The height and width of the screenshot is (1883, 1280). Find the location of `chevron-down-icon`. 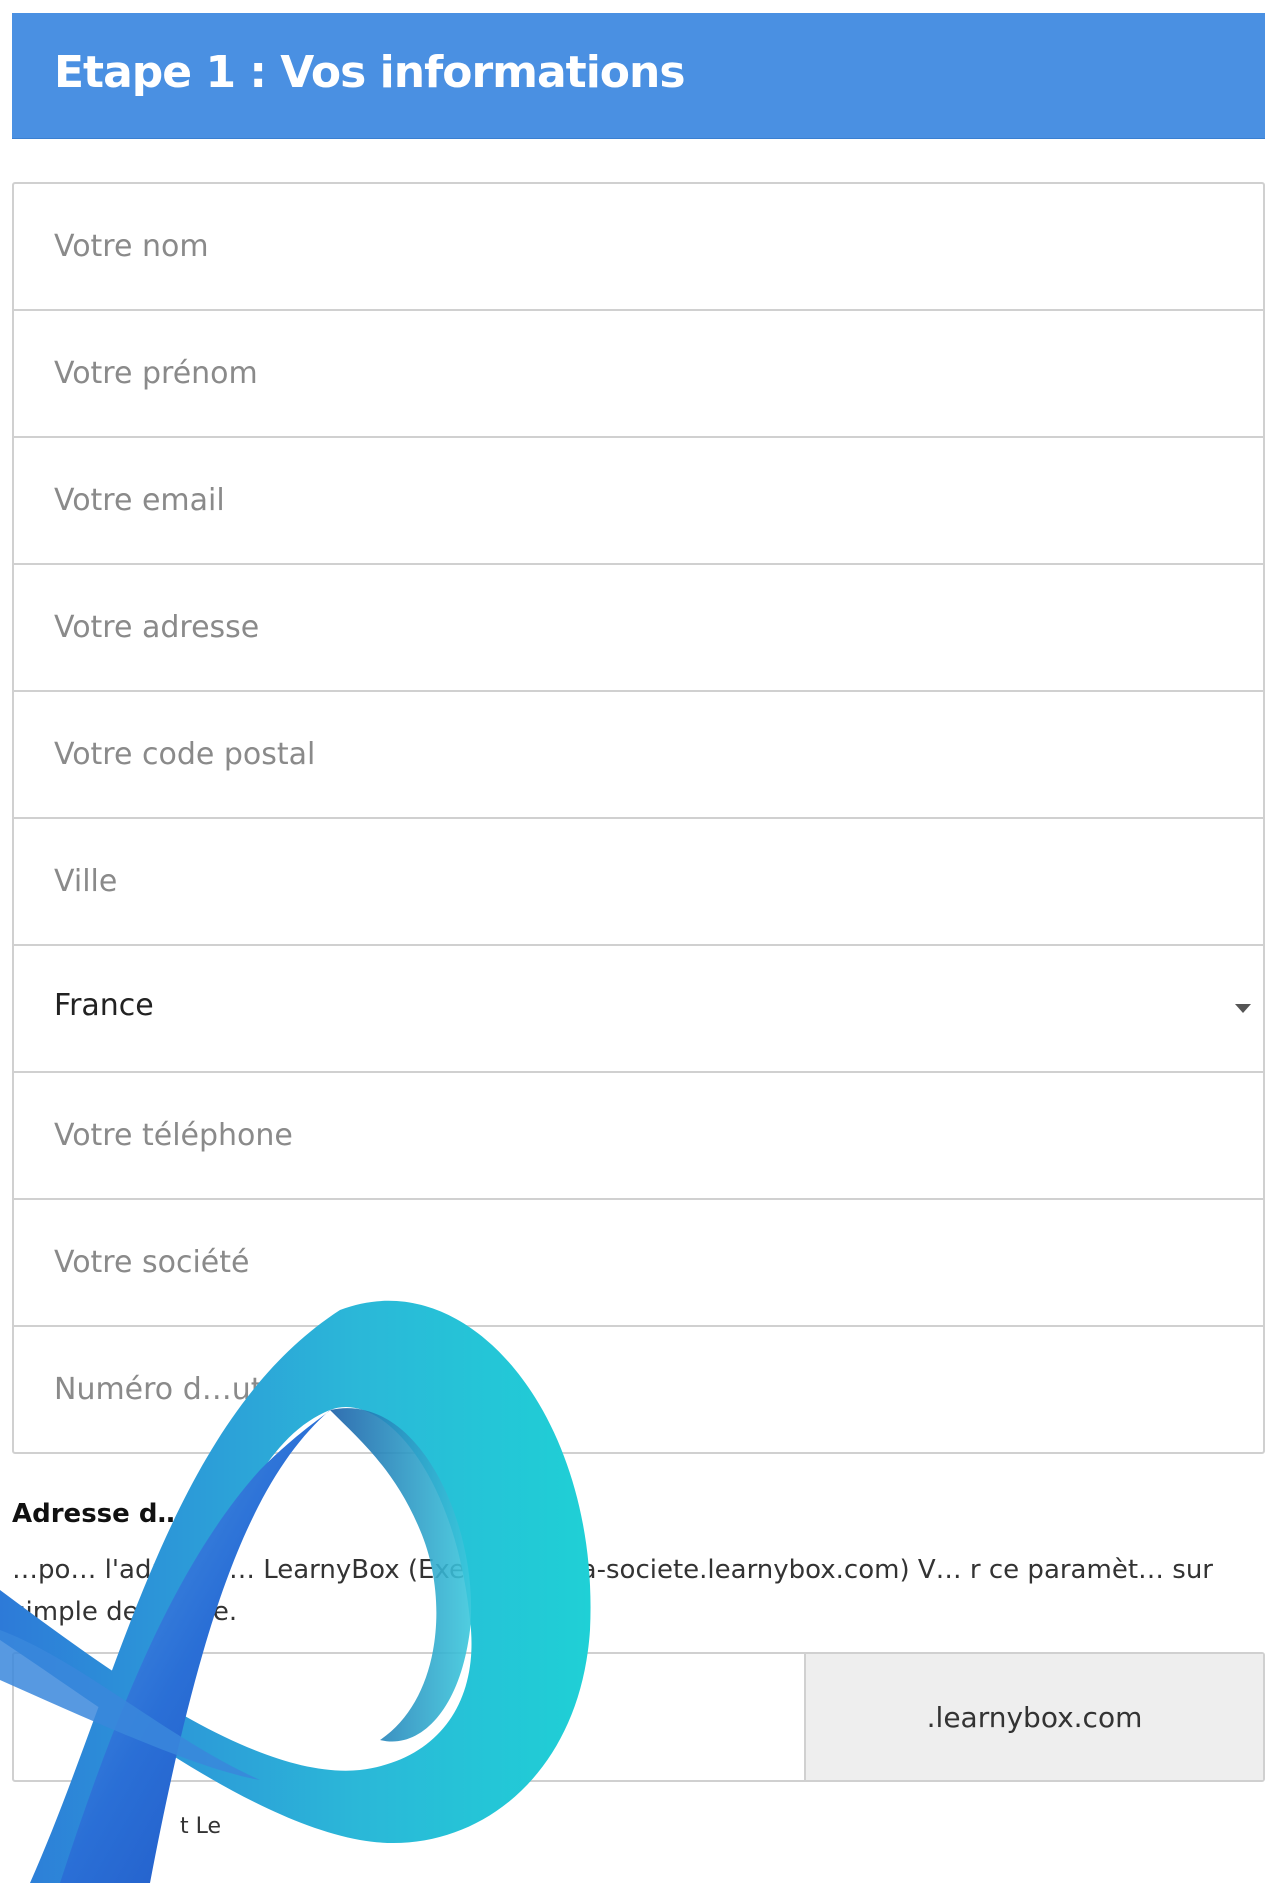

chevron-down-icon is located at coordinates (1243, 1008).